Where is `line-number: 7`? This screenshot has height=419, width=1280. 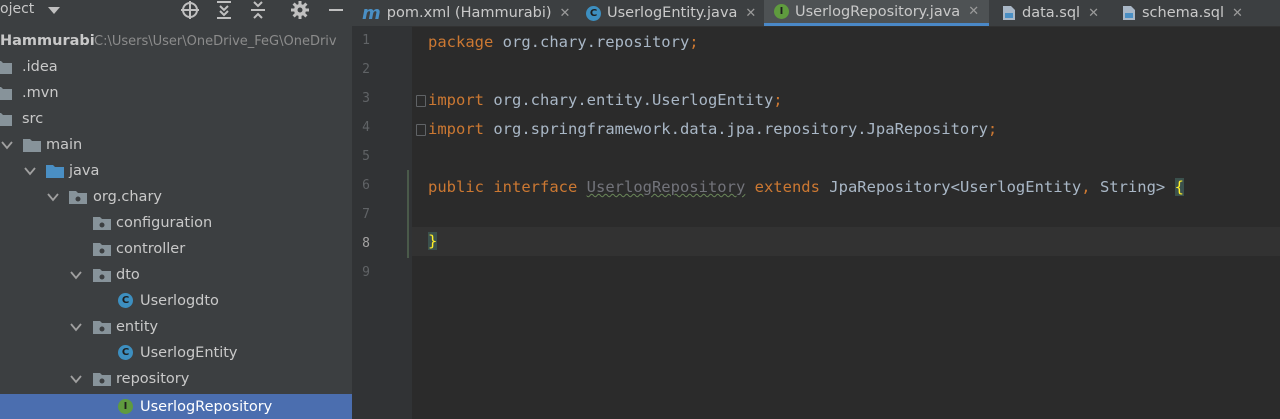 line-number: 7 is located at coordinates (366, 214).